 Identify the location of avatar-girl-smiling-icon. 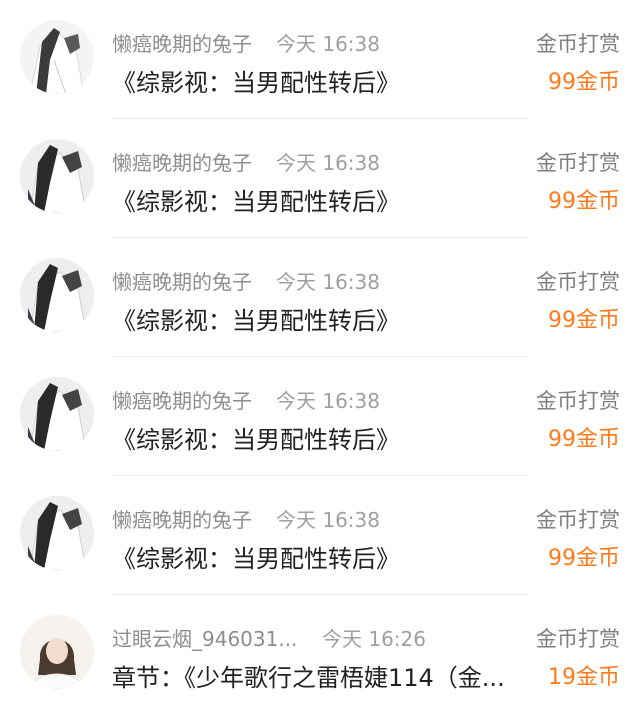
(57, 652).